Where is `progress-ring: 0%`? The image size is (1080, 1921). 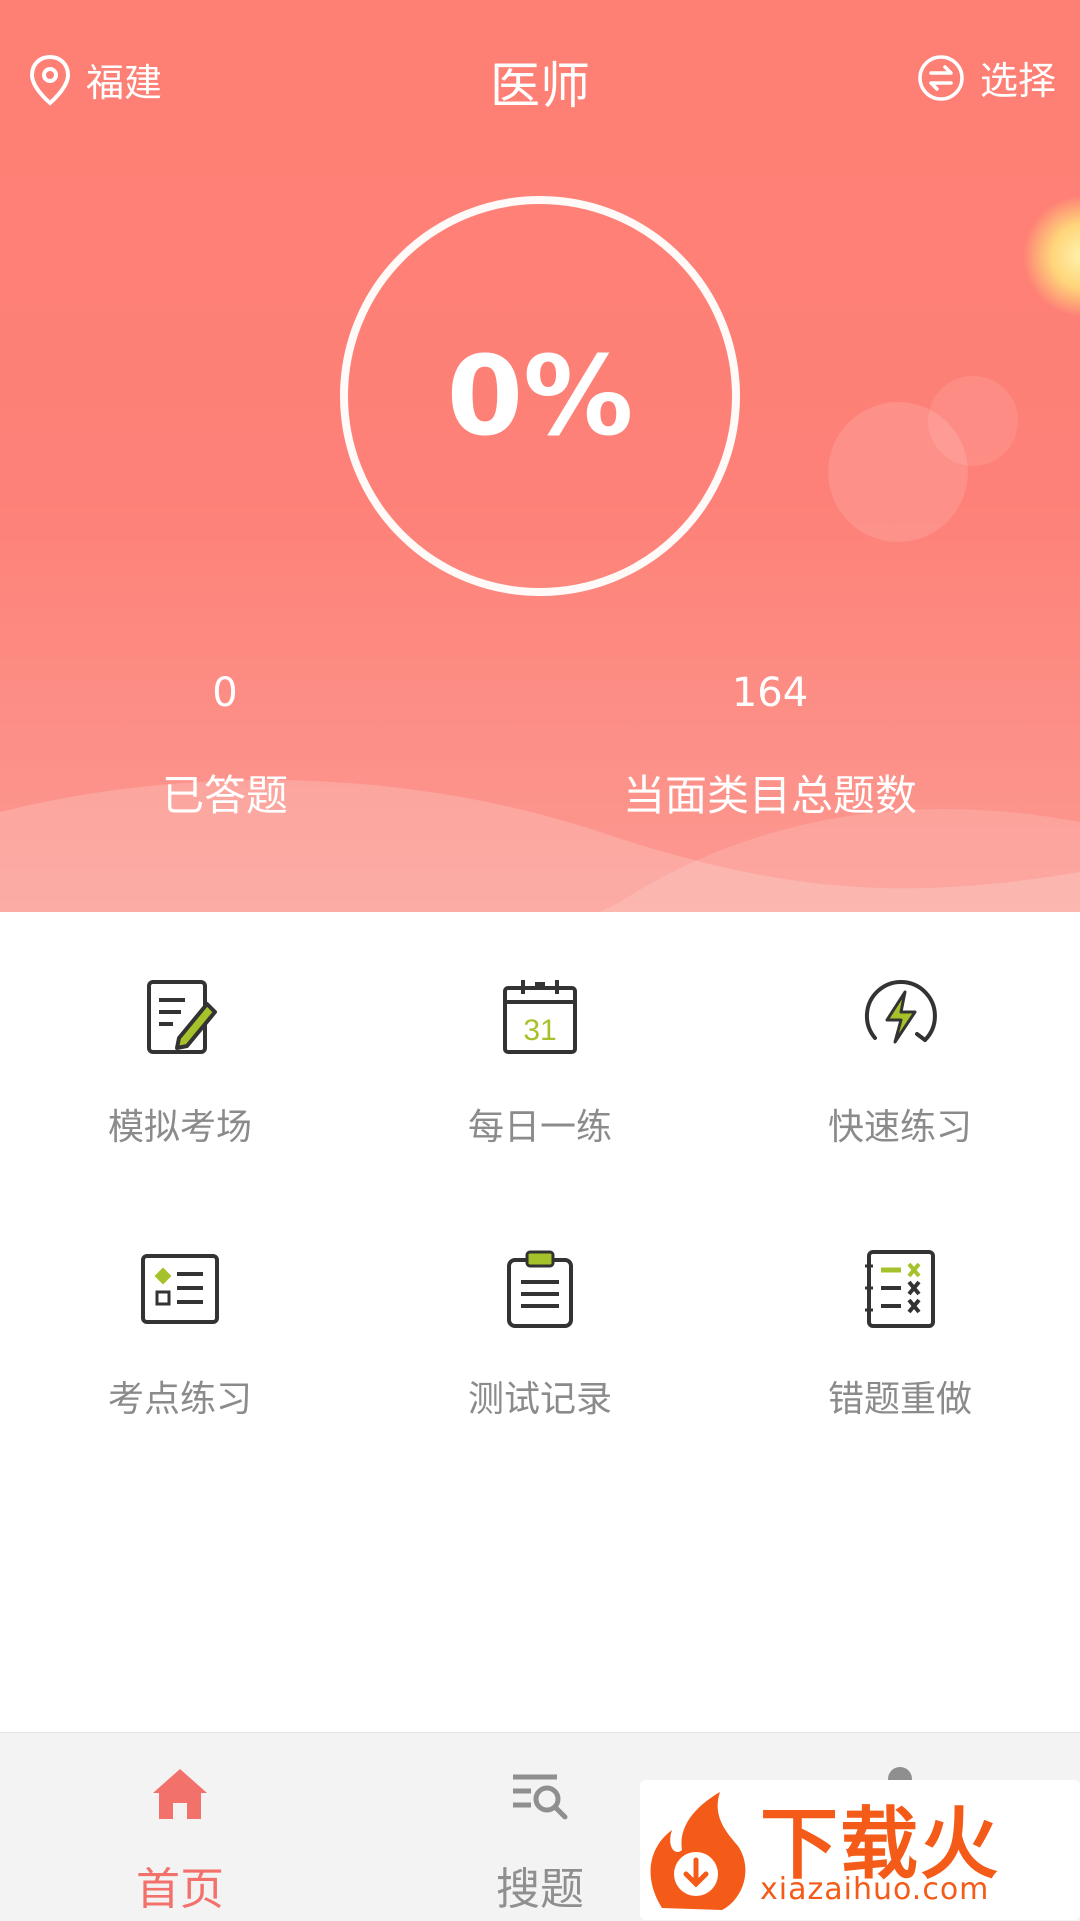 progress-ring: 0% is located at coordinates (540, 396).